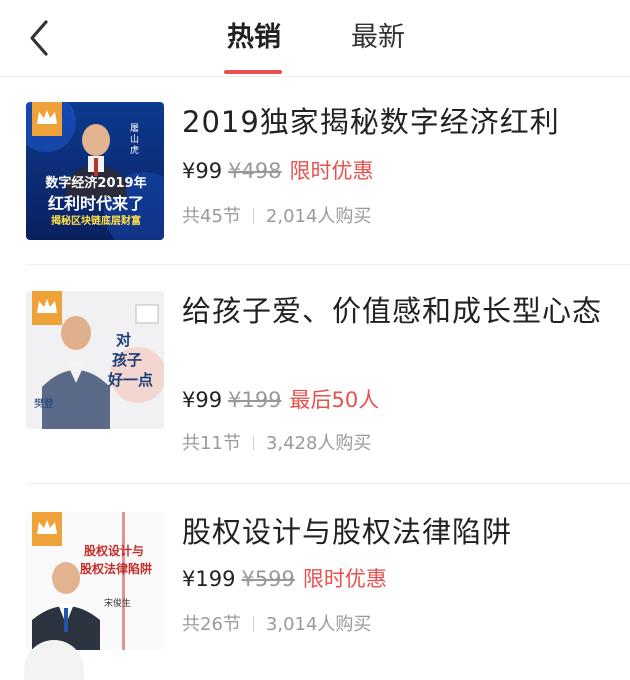 This screenshot has height=680, width=630. What do you see at coordinates (95, 171) in the screenshot?
I see `course-thumbnail: 数字经济2019年 红利时代来了 揭秘区块链底层财富 屠山虎` at bounding box center [95, 171].